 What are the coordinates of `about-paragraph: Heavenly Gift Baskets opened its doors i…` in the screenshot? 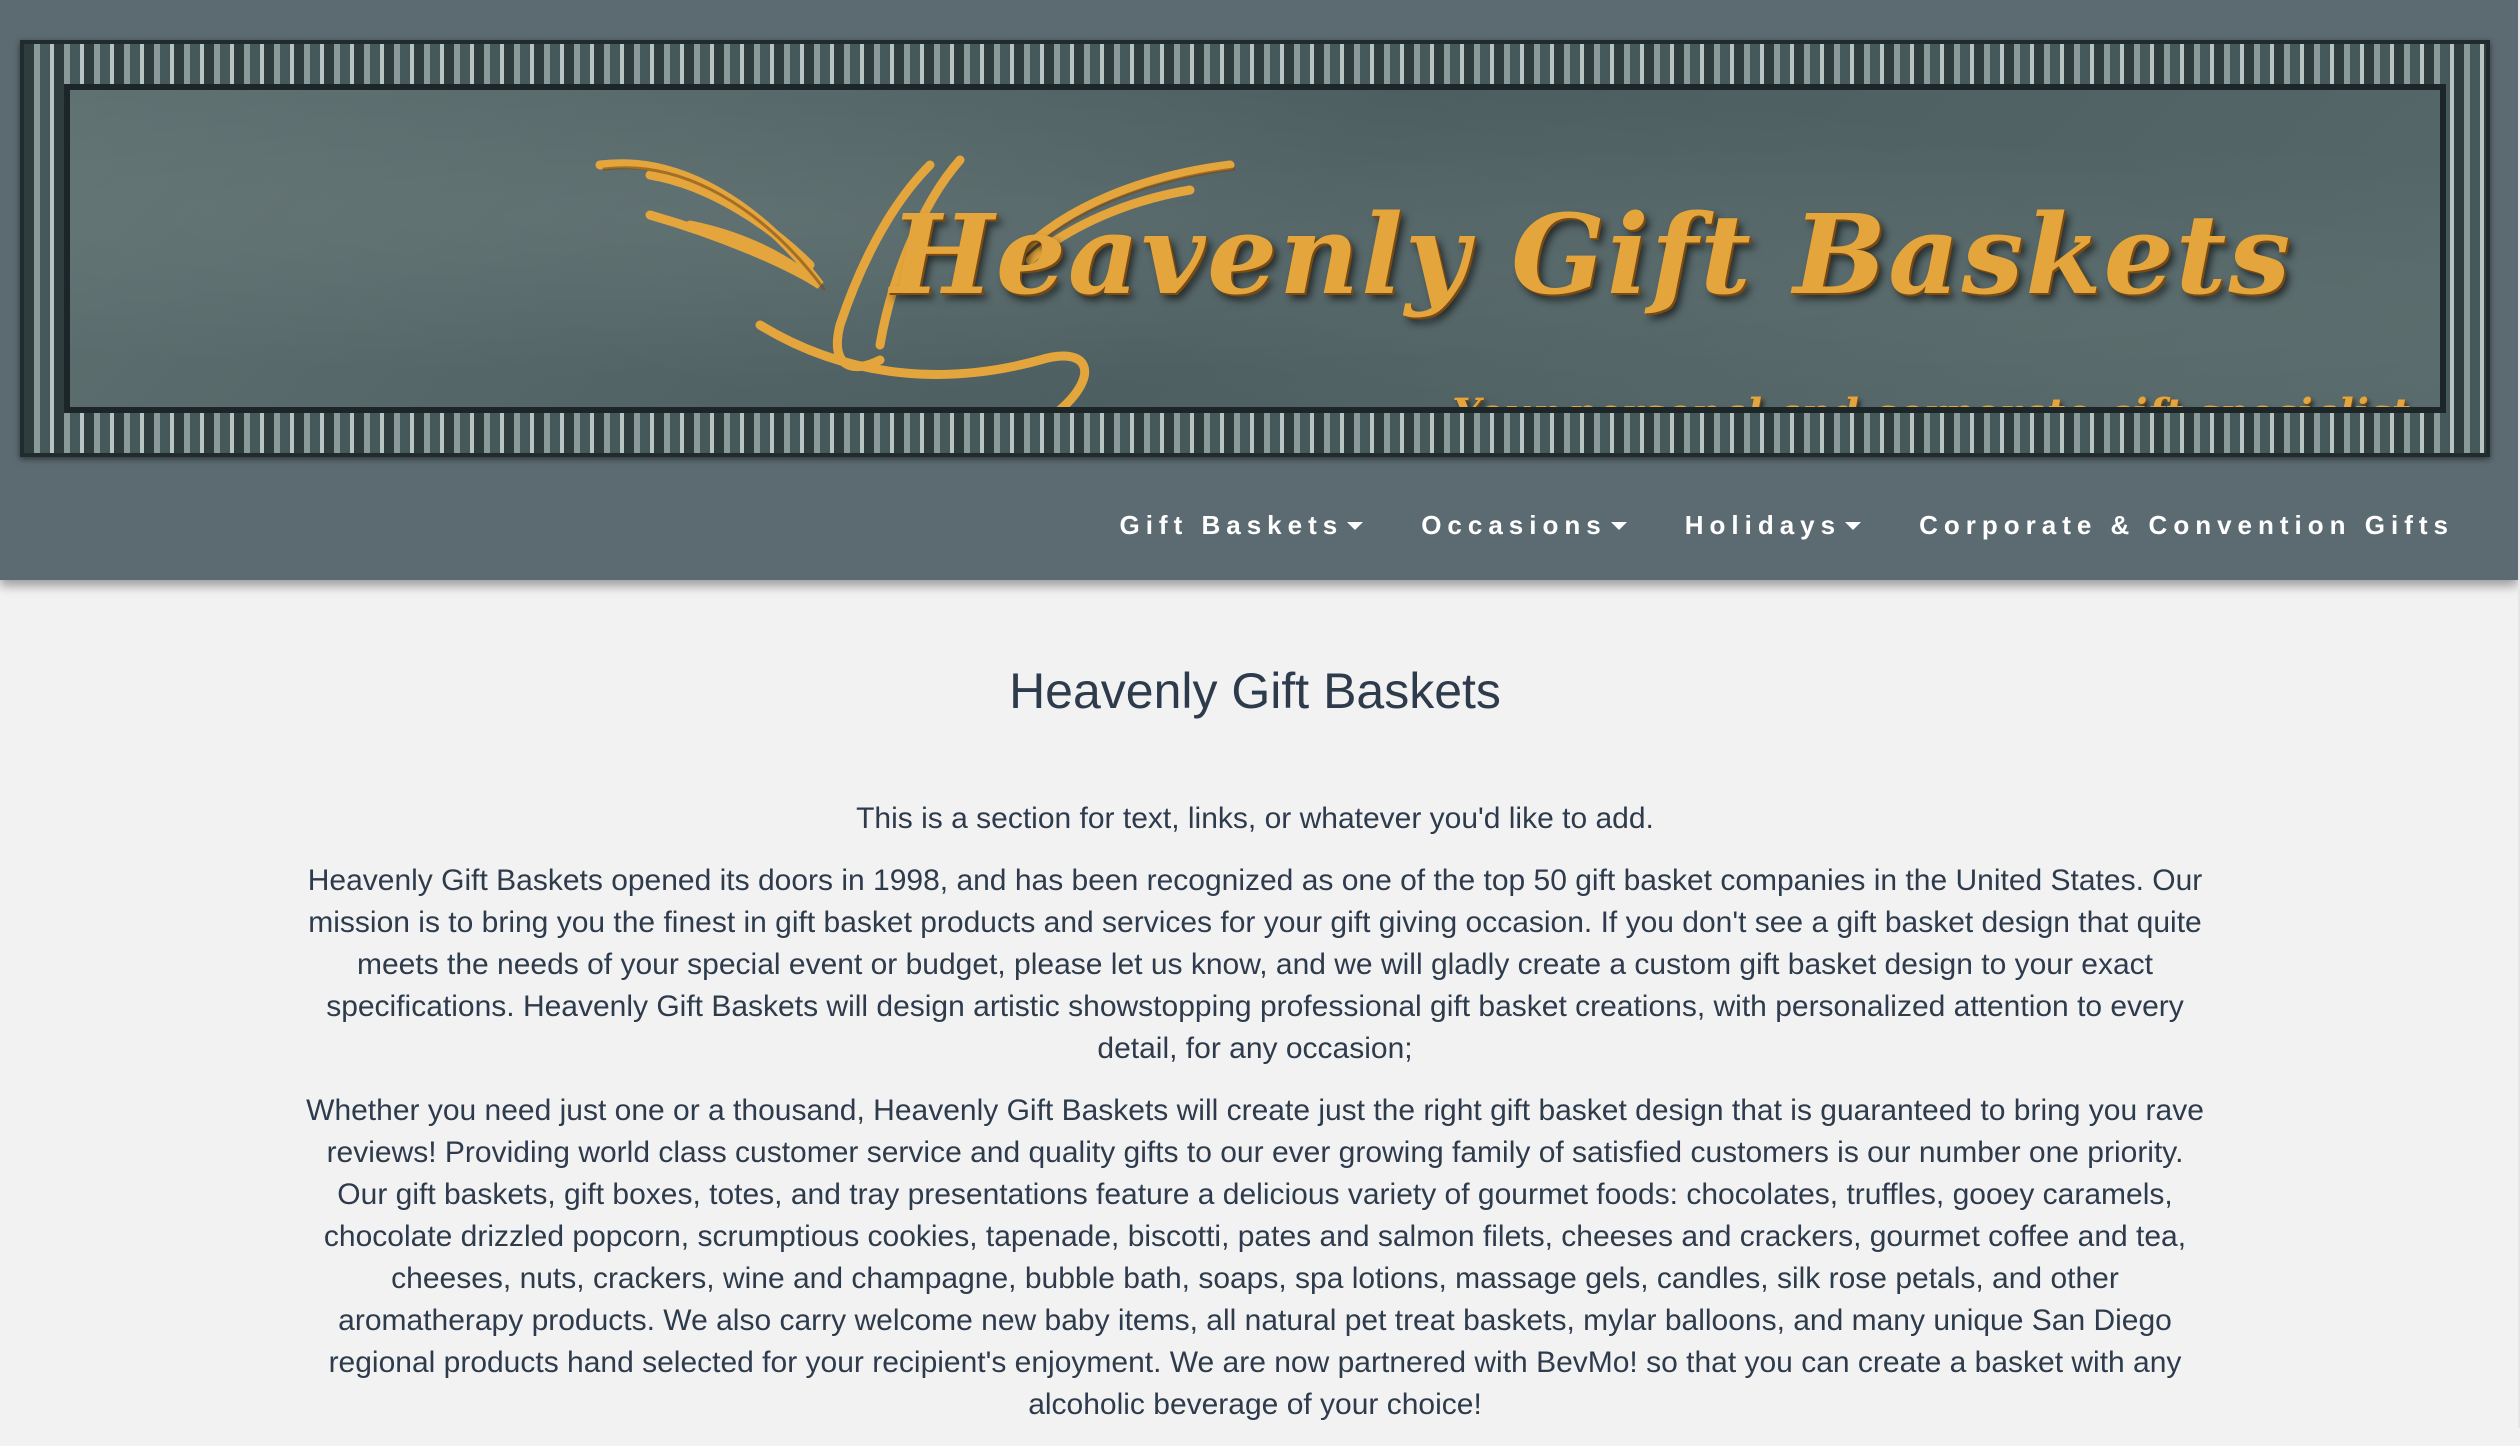 It's located at (1255, 964).